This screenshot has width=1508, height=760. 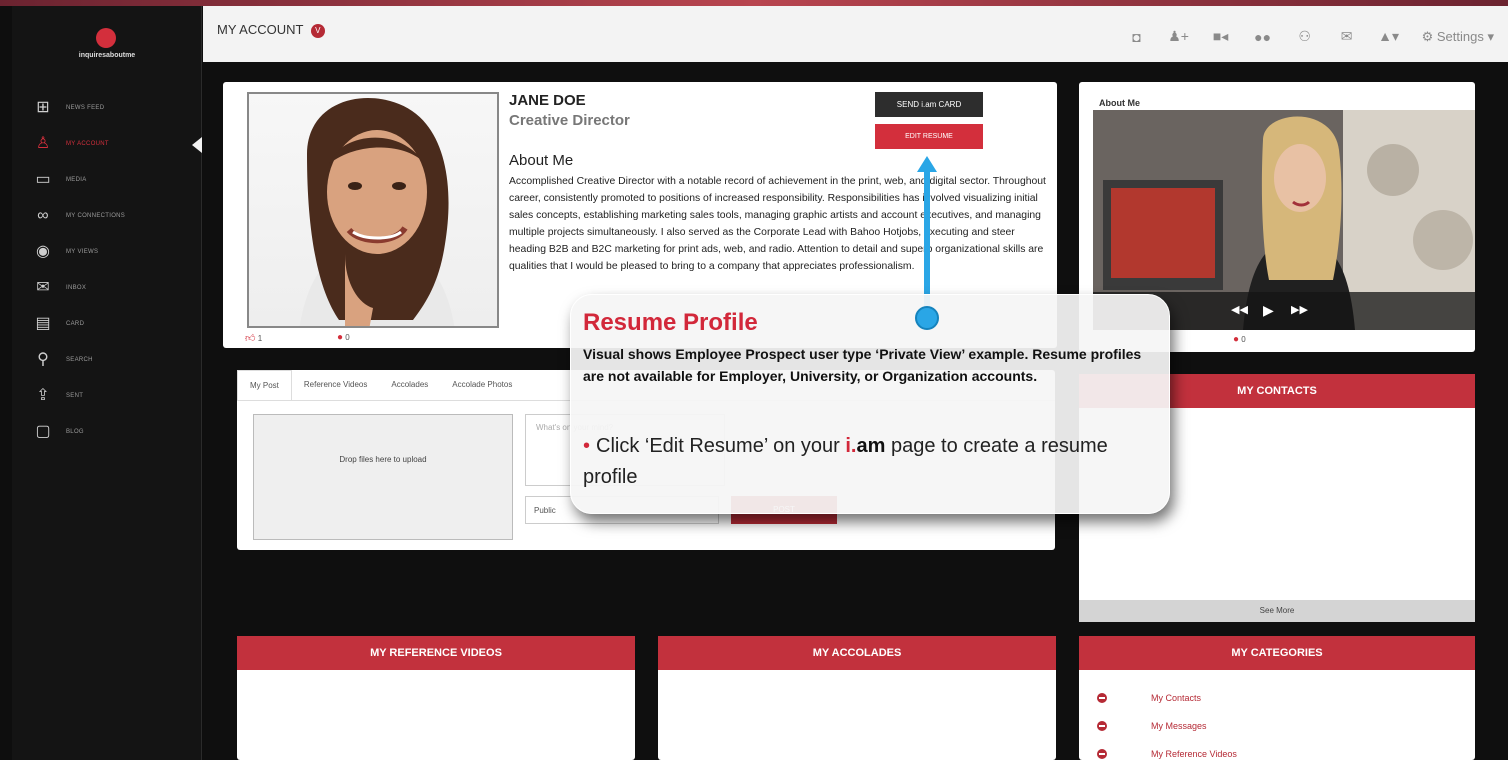 What do you see at coordinates (857, 698) in the screenshot?
I see `my-accolades-card: MY ACCOLADES` at bounding box center [857, 698].